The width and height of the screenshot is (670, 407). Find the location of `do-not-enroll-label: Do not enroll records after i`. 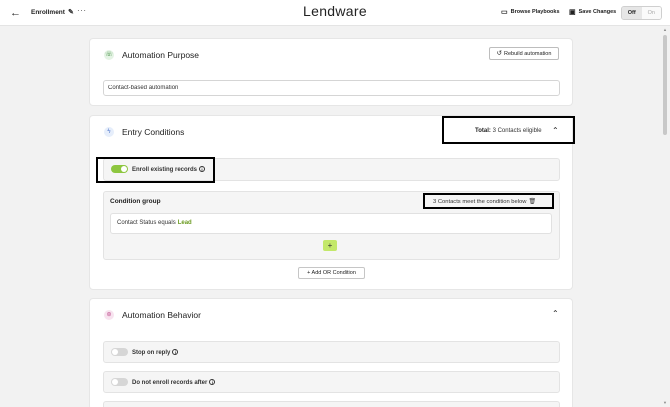

do-not-enroll-label: Do not enroll records after i is located at coordinates (174, 382).